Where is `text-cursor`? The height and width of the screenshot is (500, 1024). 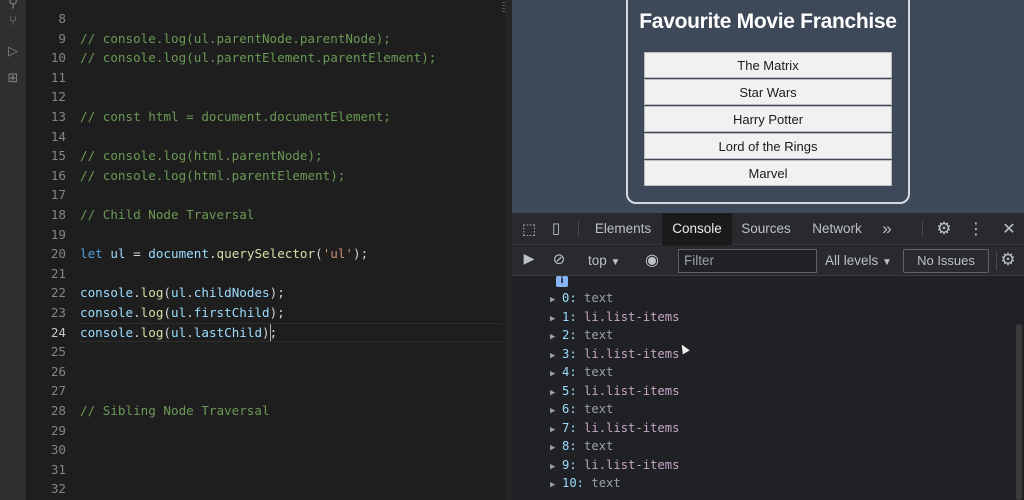
text-cursor is located at coordinates (270, 332).